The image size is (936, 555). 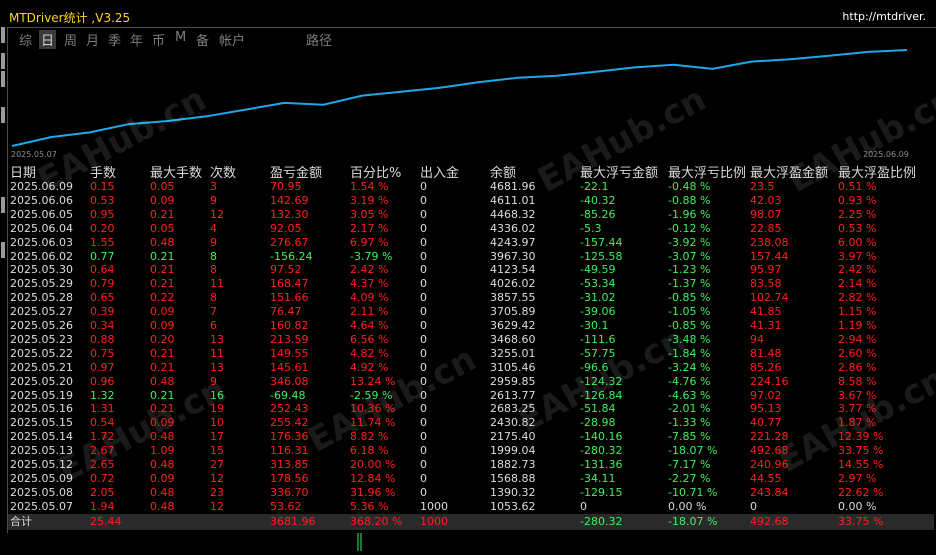 I want to click on cell-balance: 4468.32, so click(x=513, y=214).